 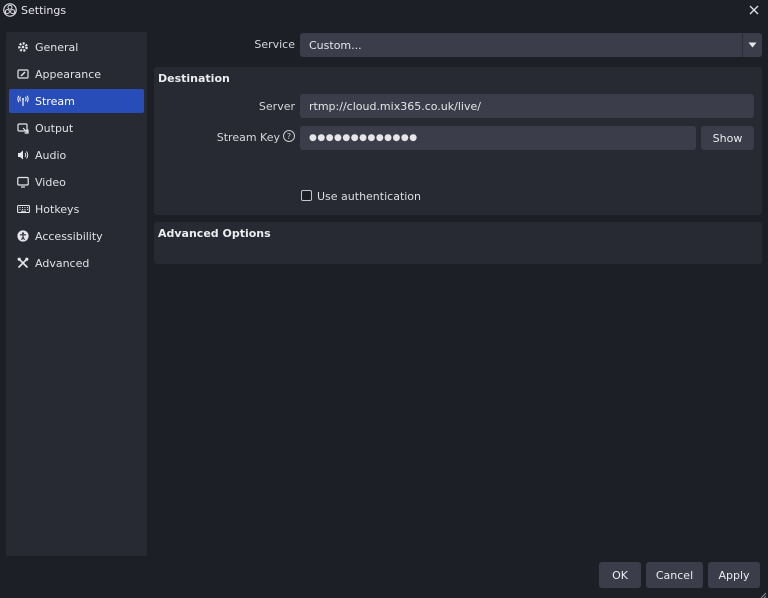 I want to click on sidebar-item-label: Audio, so click(x=51, y=155).